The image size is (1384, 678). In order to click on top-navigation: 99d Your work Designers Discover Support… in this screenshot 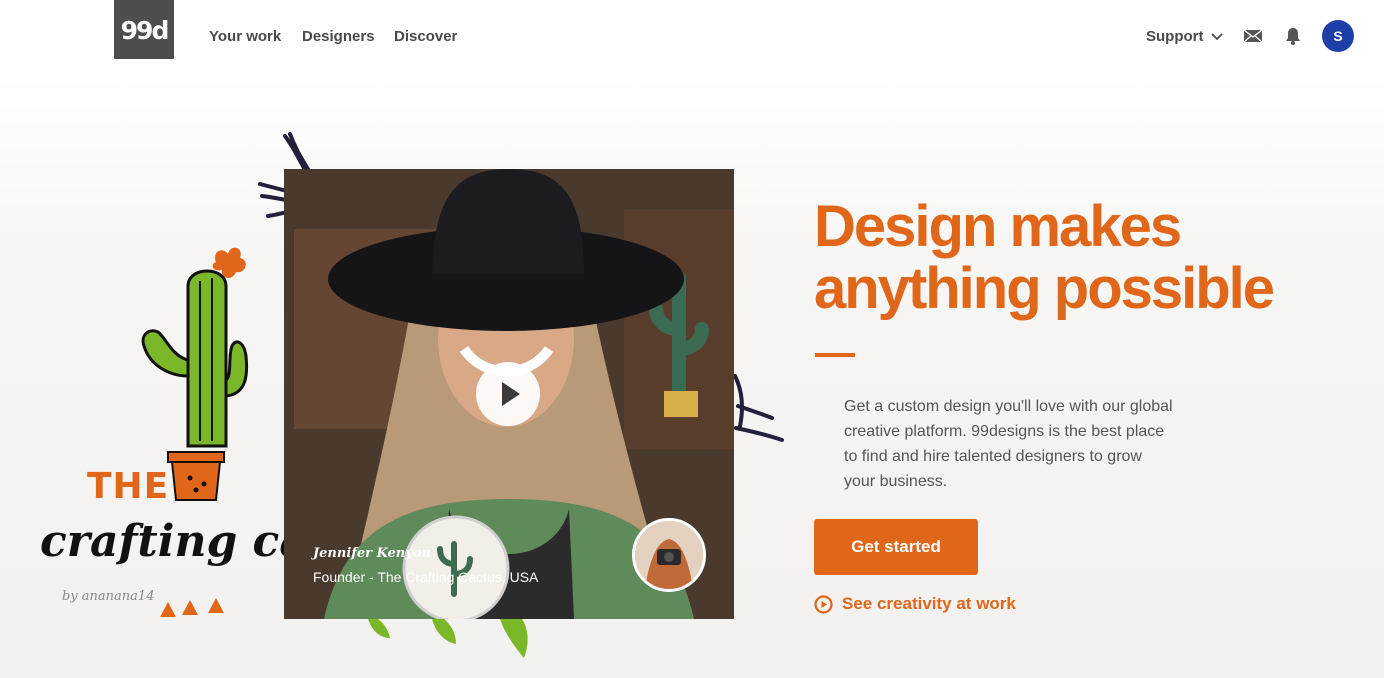, I will do `click(692, 38)`.